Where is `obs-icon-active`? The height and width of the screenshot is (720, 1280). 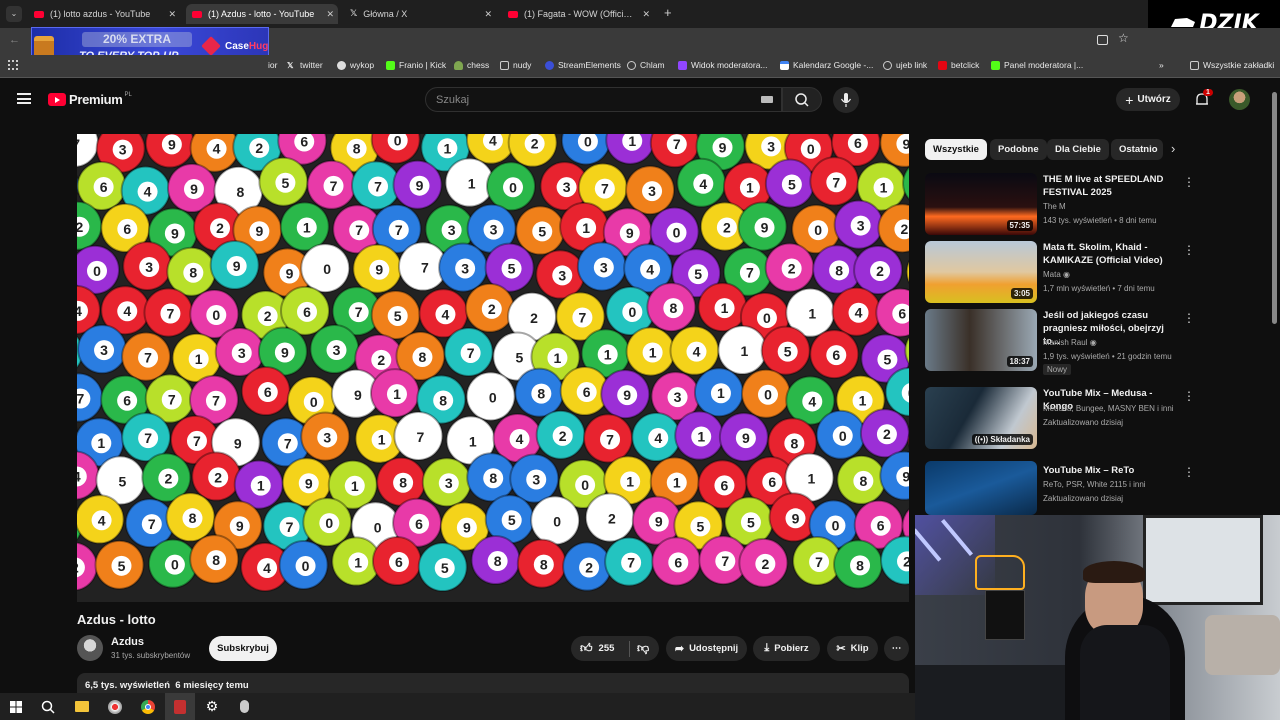 obs-icon-active is located at coordinates (180, 706).